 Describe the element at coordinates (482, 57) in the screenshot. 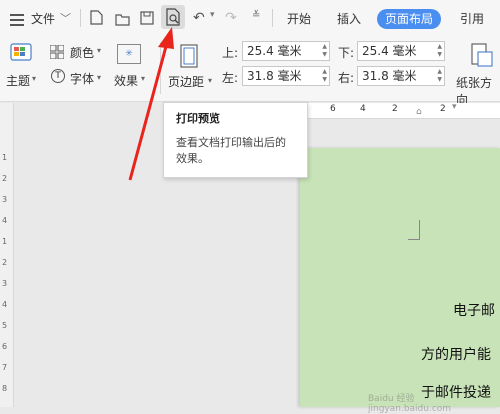

I see `orientation-icon` at that location.